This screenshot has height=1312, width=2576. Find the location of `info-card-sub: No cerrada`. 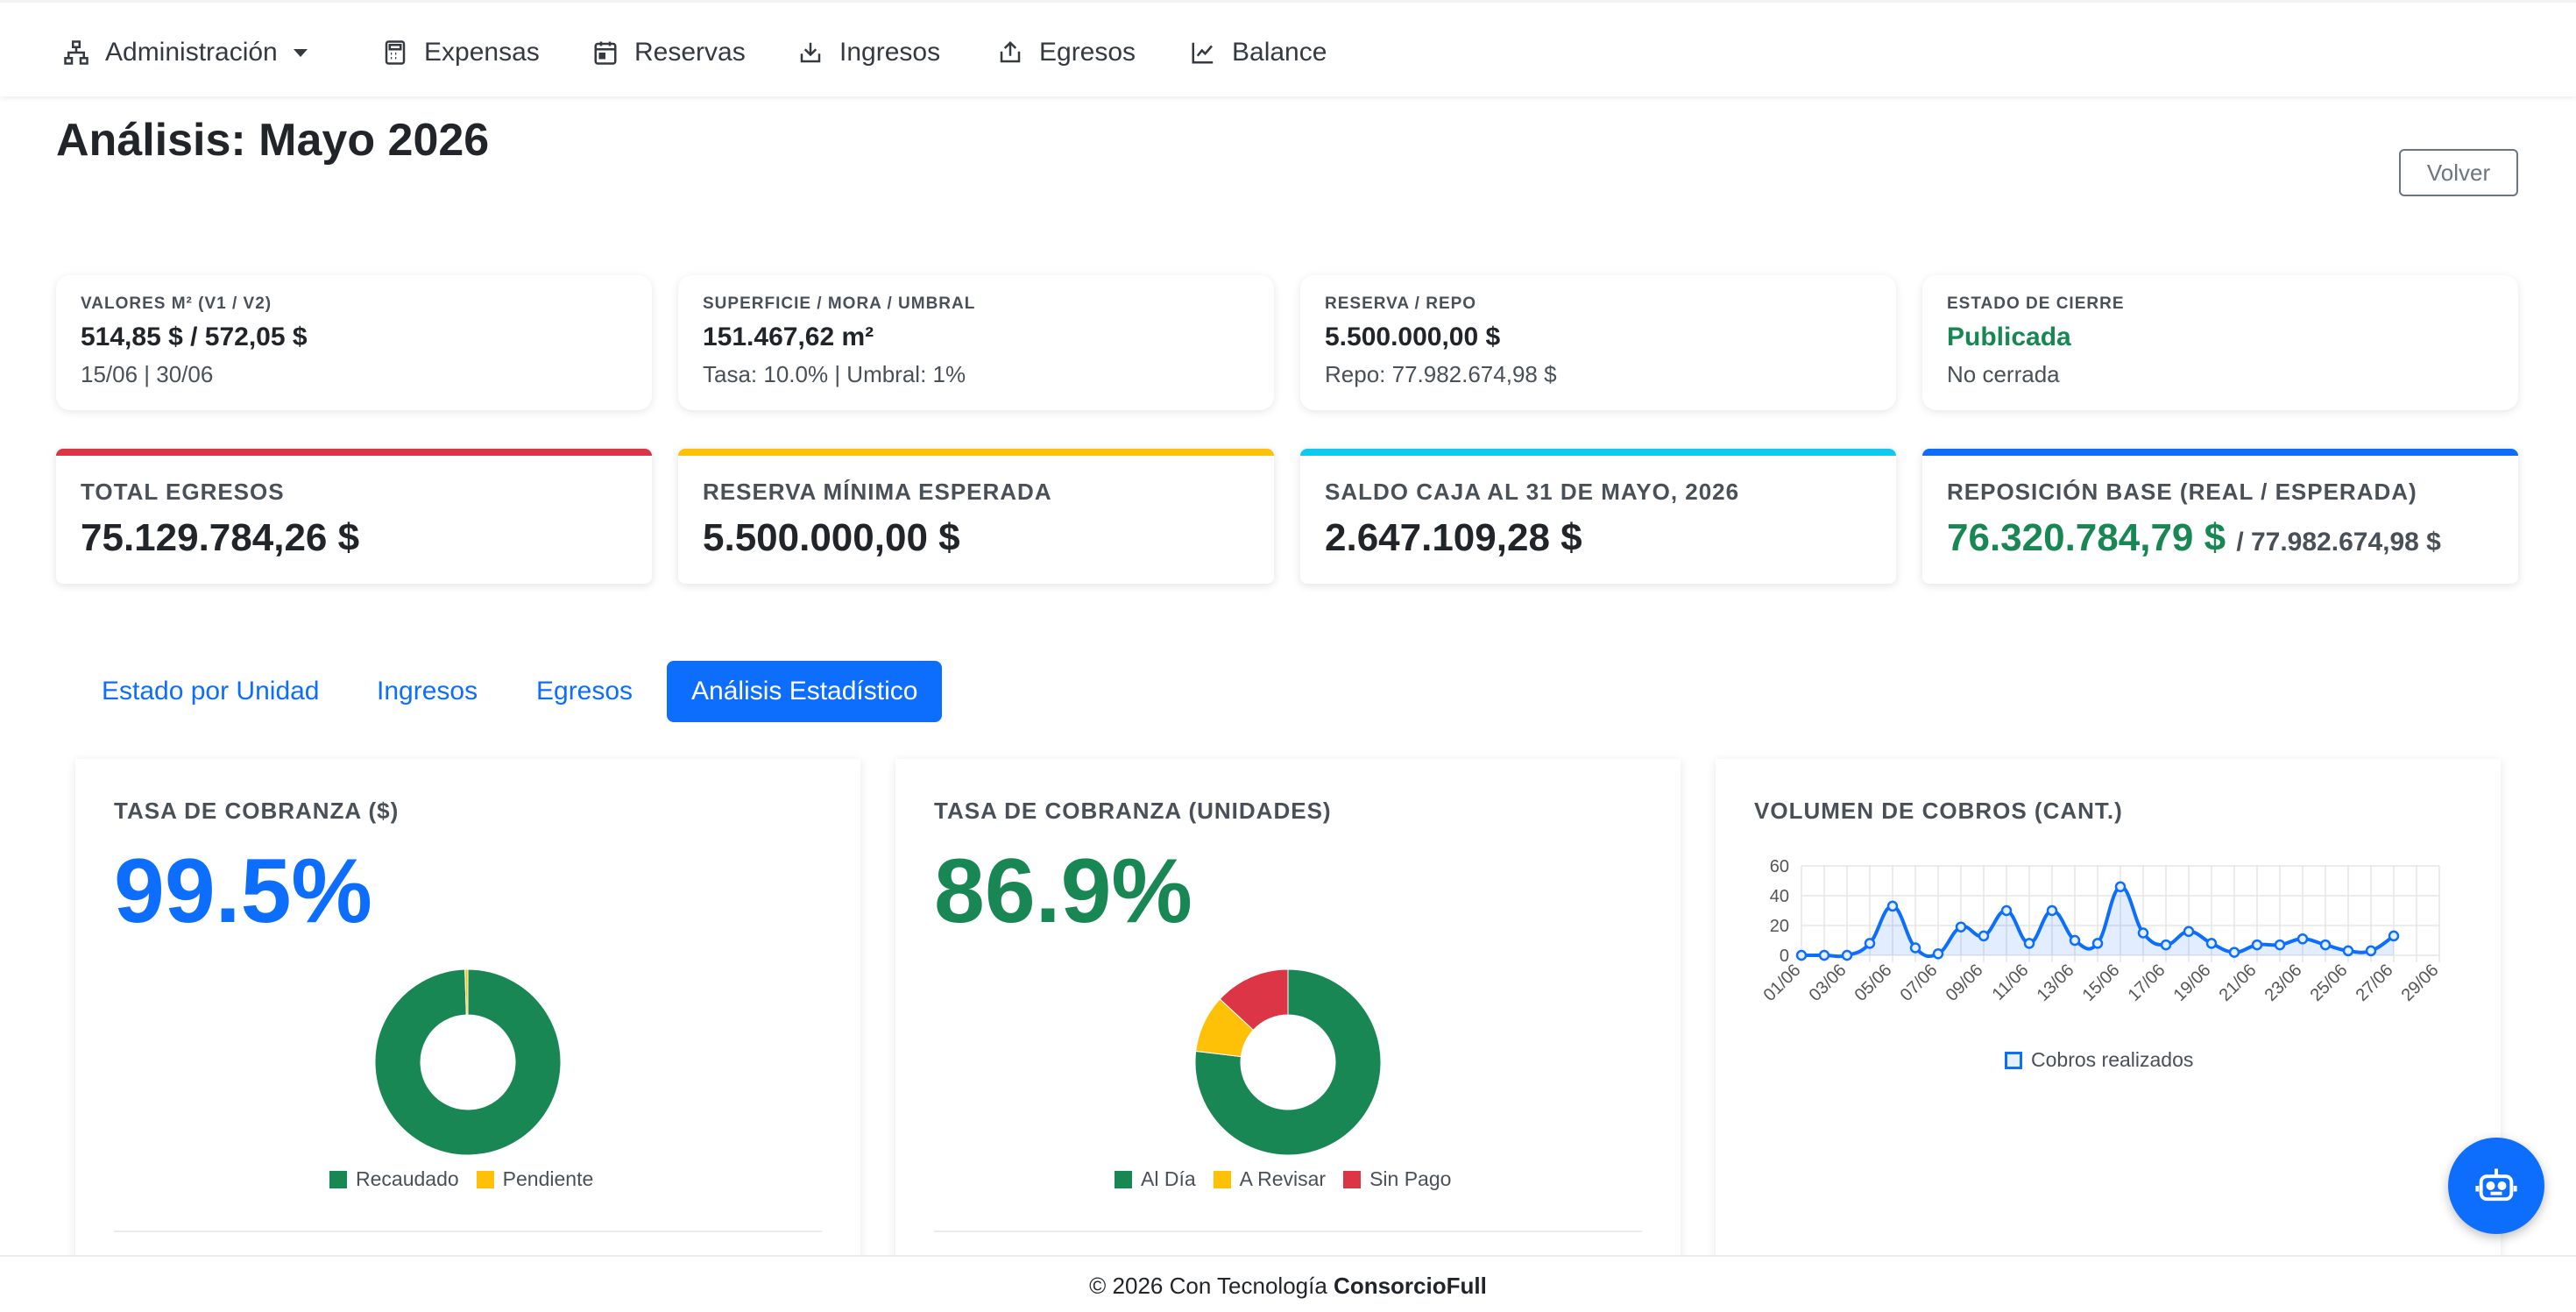

info-card-sub: No cerrada is located at coordinates (2003, 374).